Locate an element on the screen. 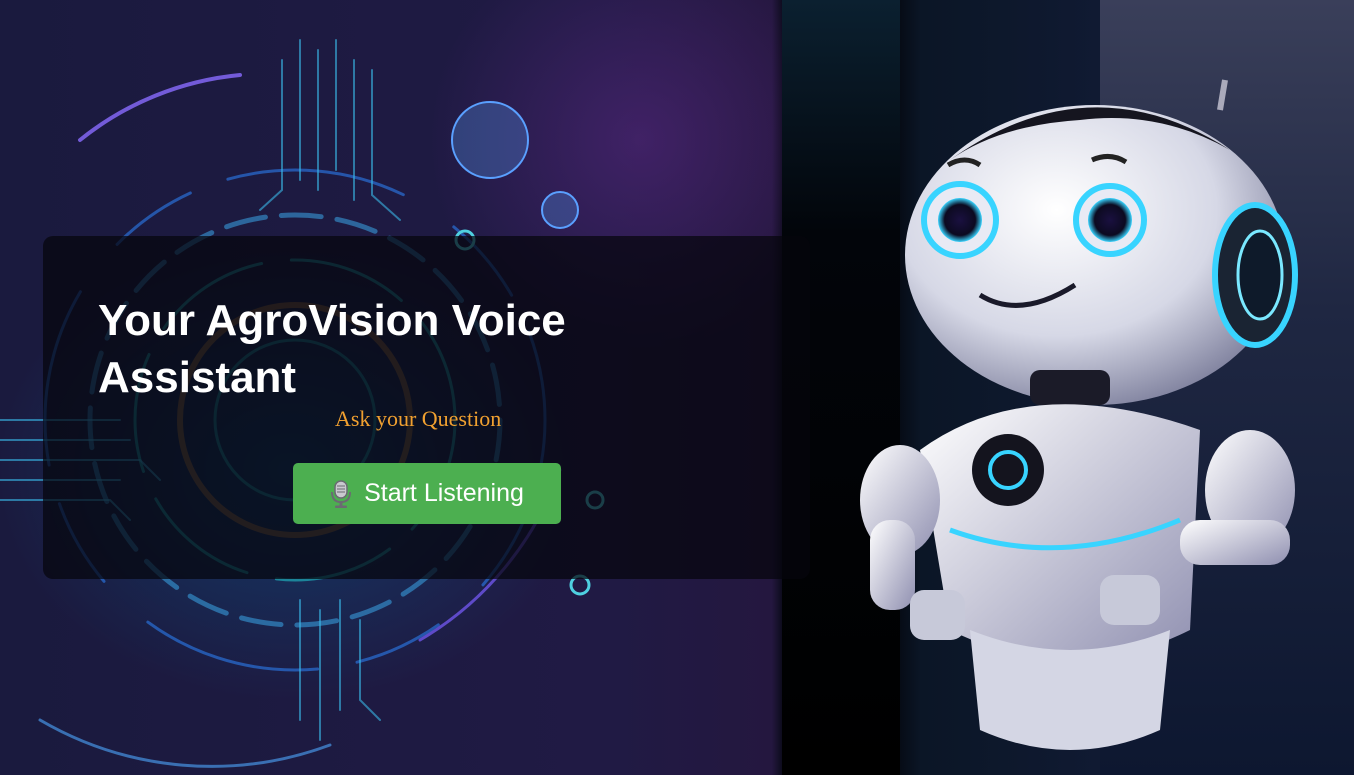 Image resolution: width=1354 pixels, height=775 pixels. start-listening-button: Start Listening is located at coordinates (427, 493).